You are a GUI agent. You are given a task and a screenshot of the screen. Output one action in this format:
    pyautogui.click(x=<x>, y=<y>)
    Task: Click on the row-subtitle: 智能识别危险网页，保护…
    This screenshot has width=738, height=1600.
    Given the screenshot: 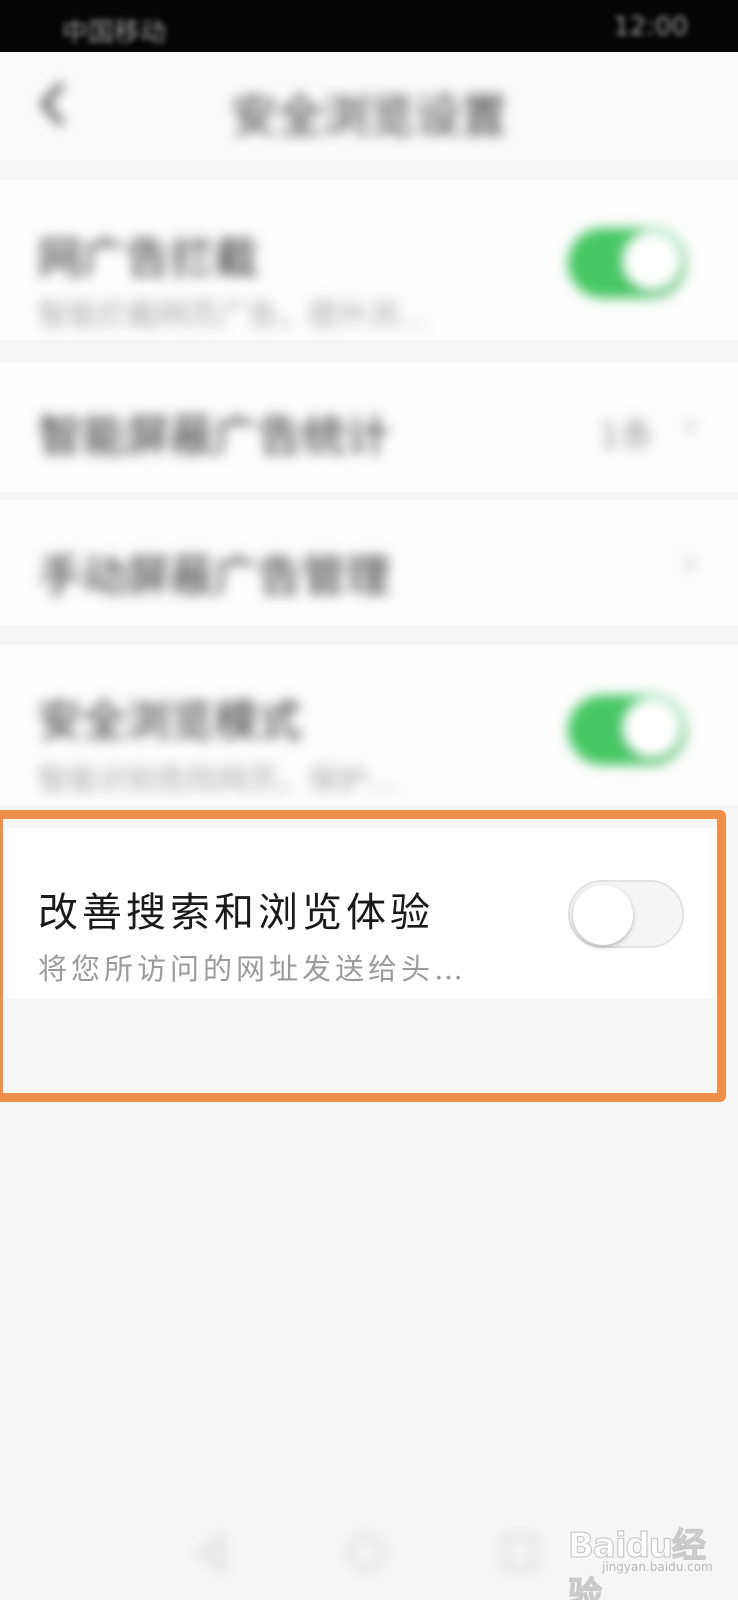 What is the action you would take?
    pyautogui.click(x=218, y=780)
    